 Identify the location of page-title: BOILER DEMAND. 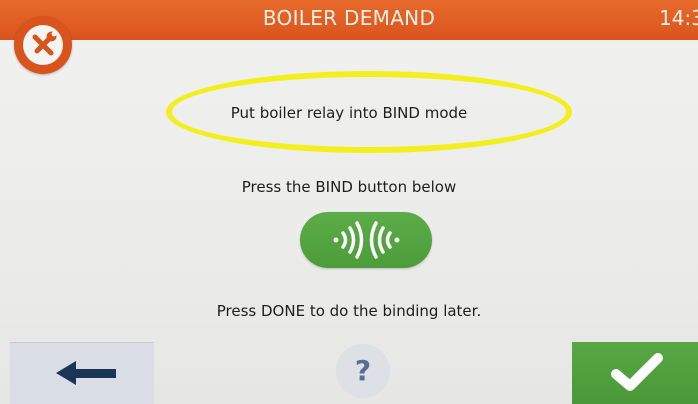
(349, 18).